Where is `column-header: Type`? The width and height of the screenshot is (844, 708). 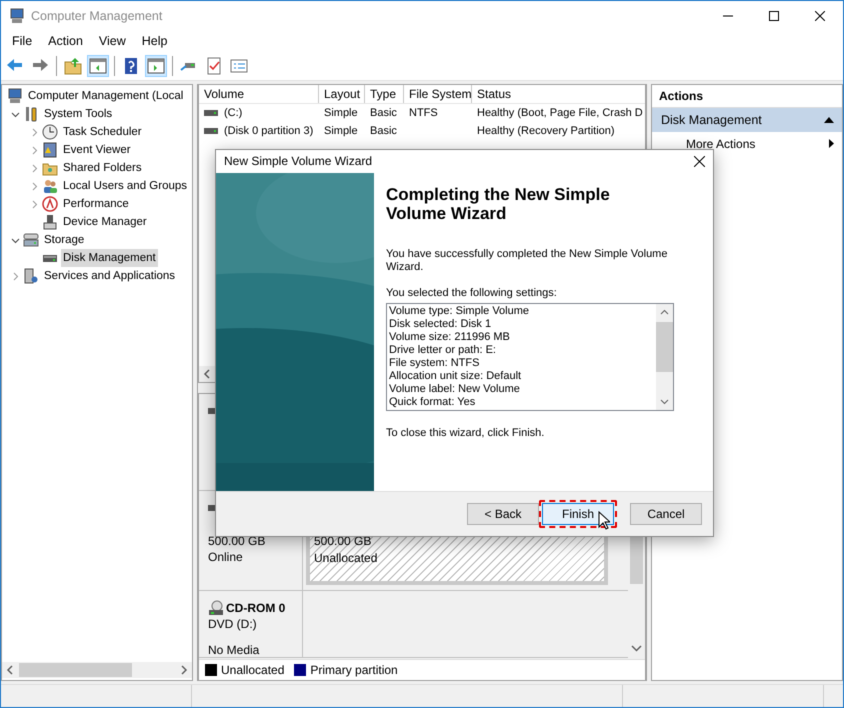
column-header: Type is located at coordinates (384, 94).